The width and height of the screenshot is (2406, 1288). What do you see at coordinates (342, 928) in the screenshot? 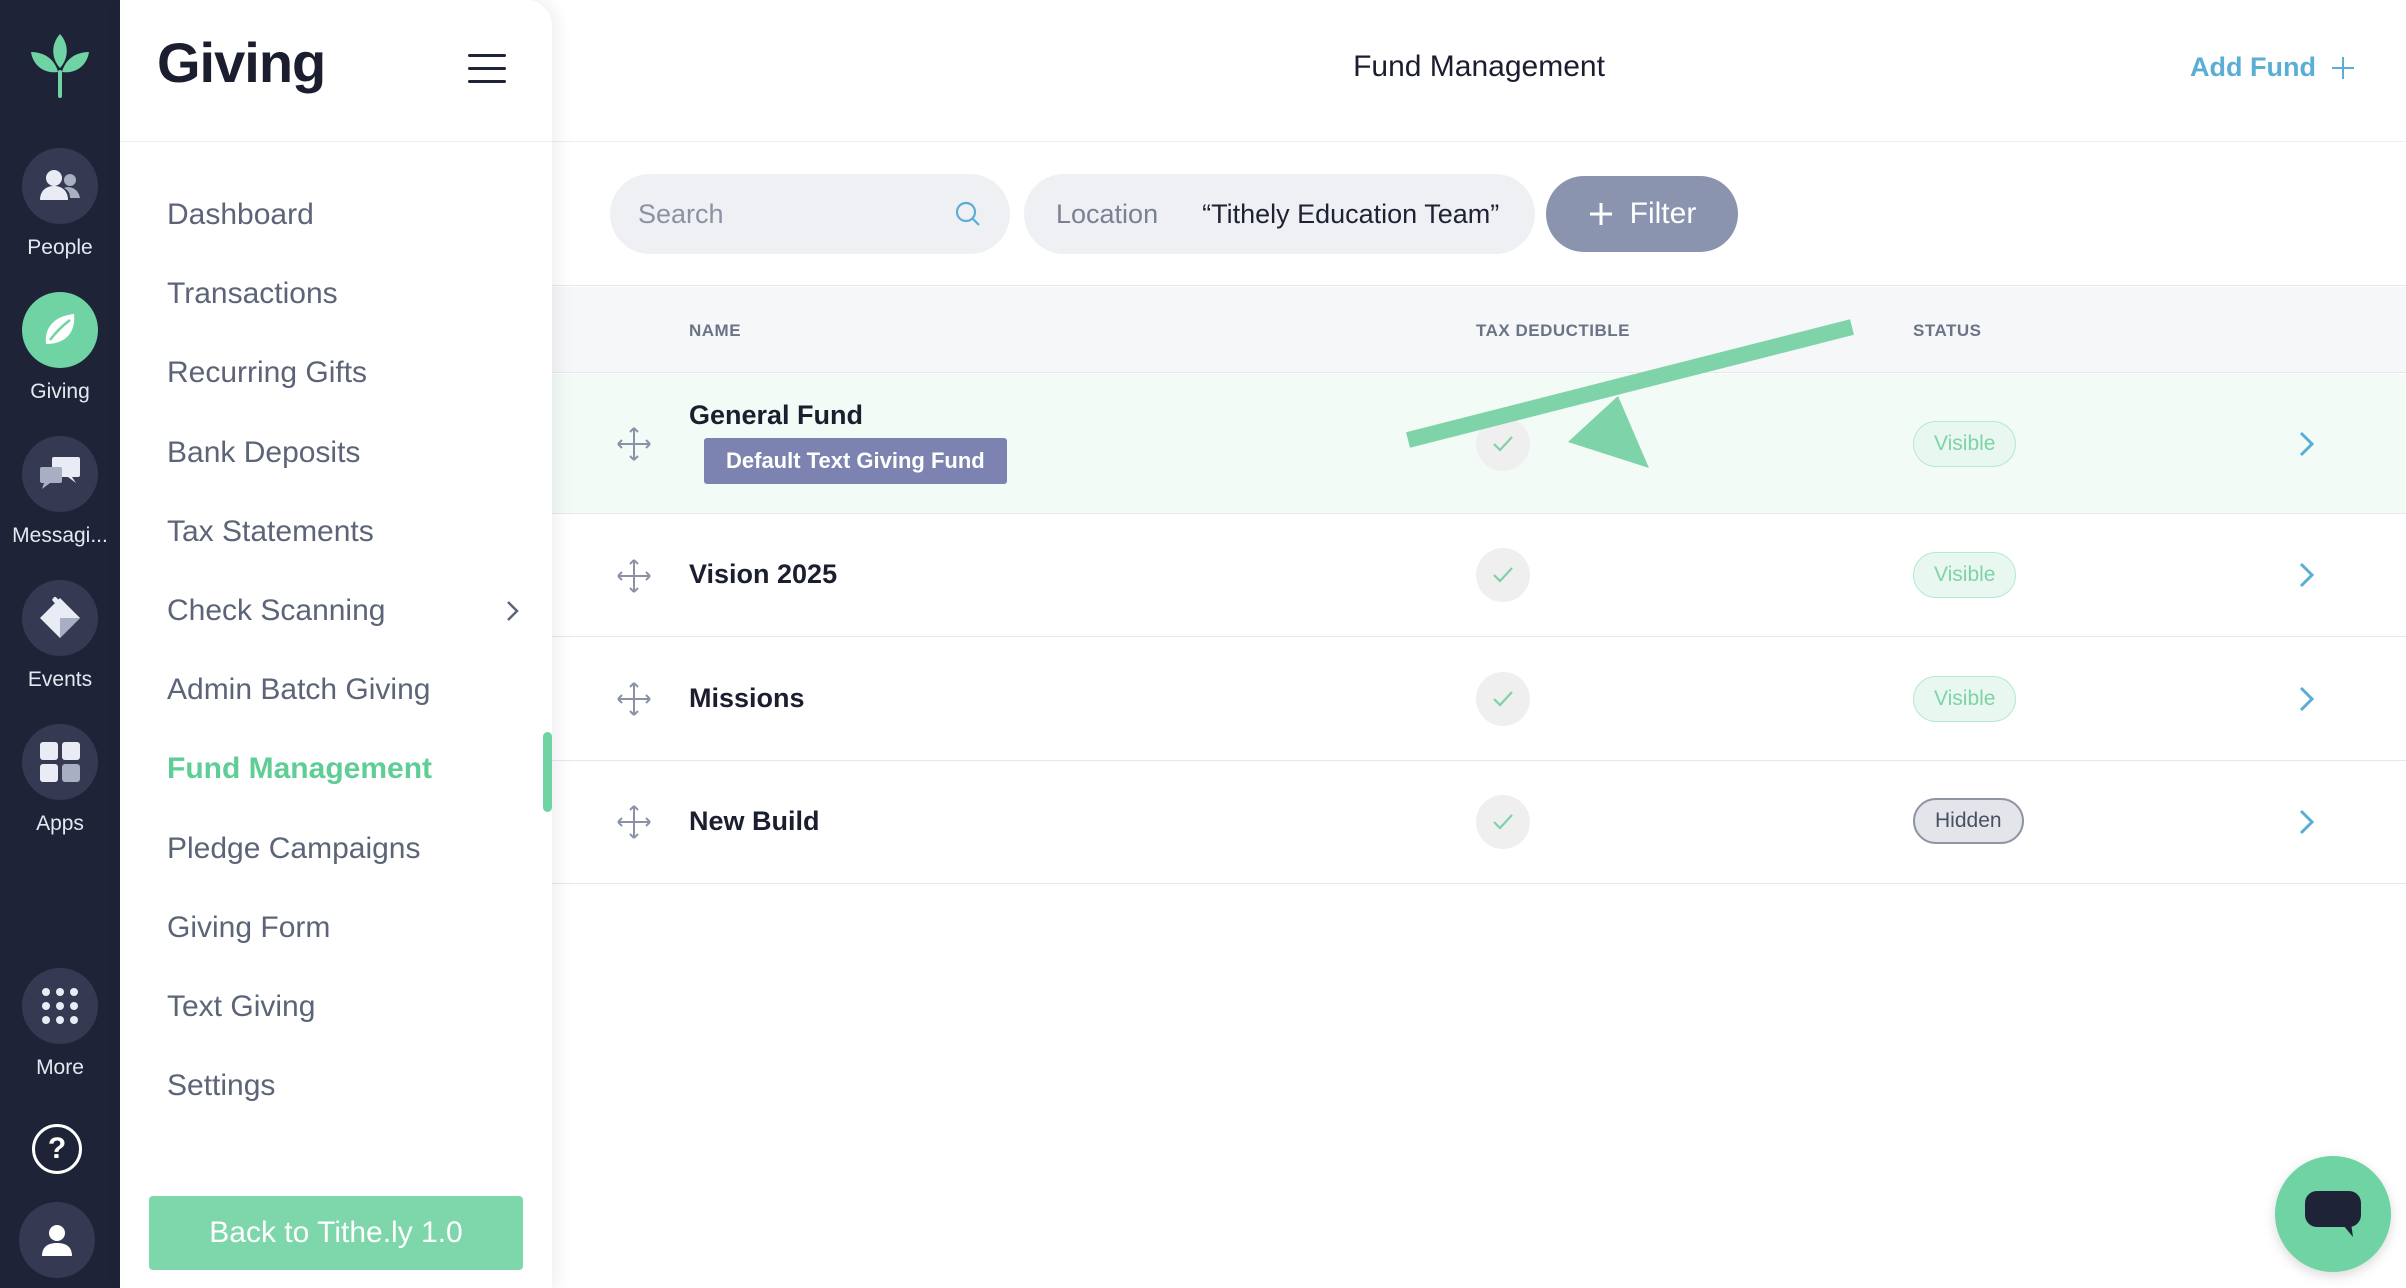
I see `nav-item-giving-form: Giving Form` at bounding box center [342, 928].